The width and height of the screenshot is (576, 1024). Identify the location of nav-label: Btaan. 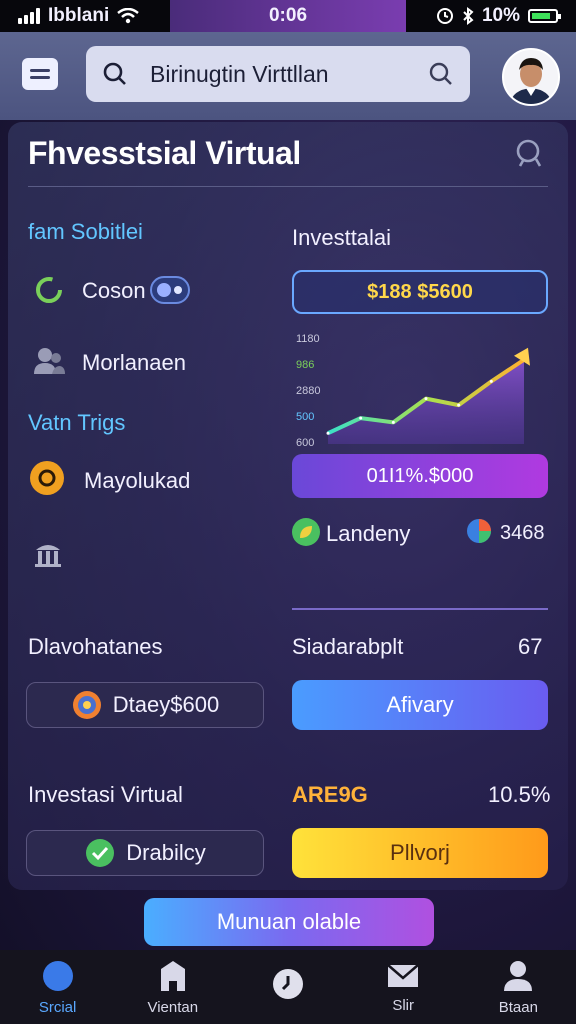
(518, 1007).